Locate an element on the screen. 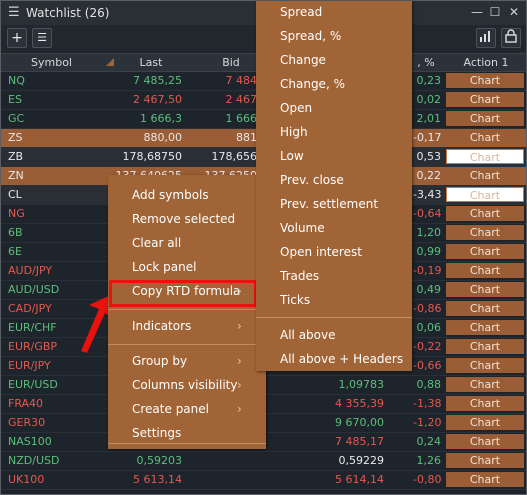 Image resolution: width=527 pixels, height=495 pixels. submenu-item: All above + Headers is located at coordinates (334, 360).